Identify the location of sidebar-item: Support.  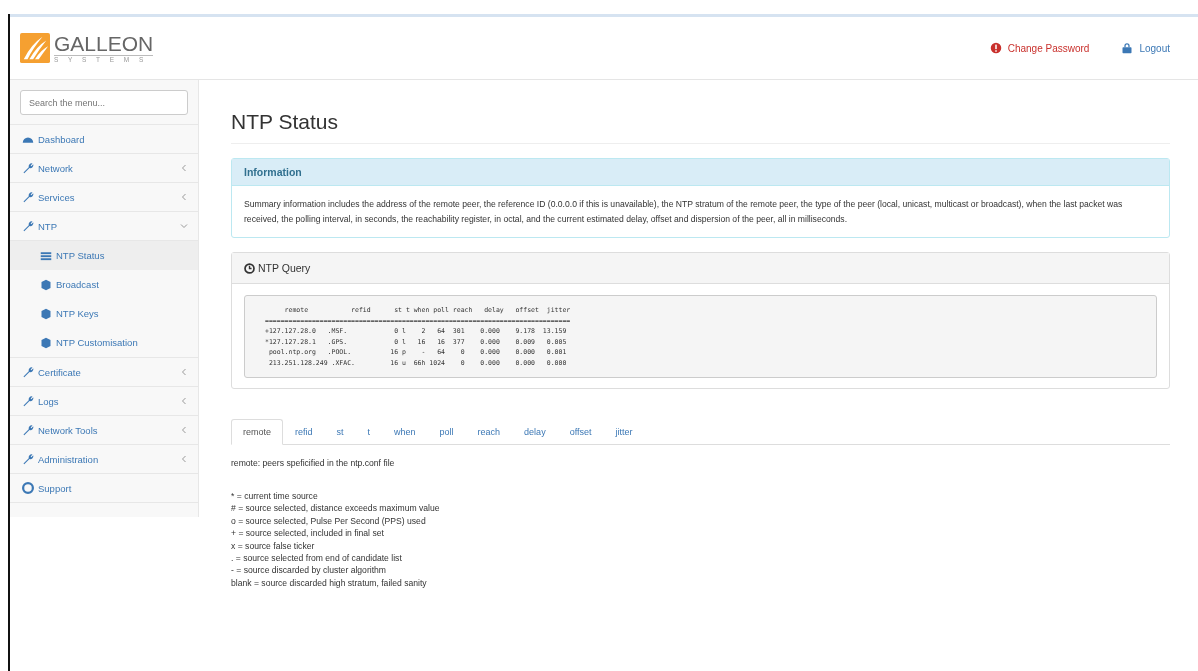
(104, 488).